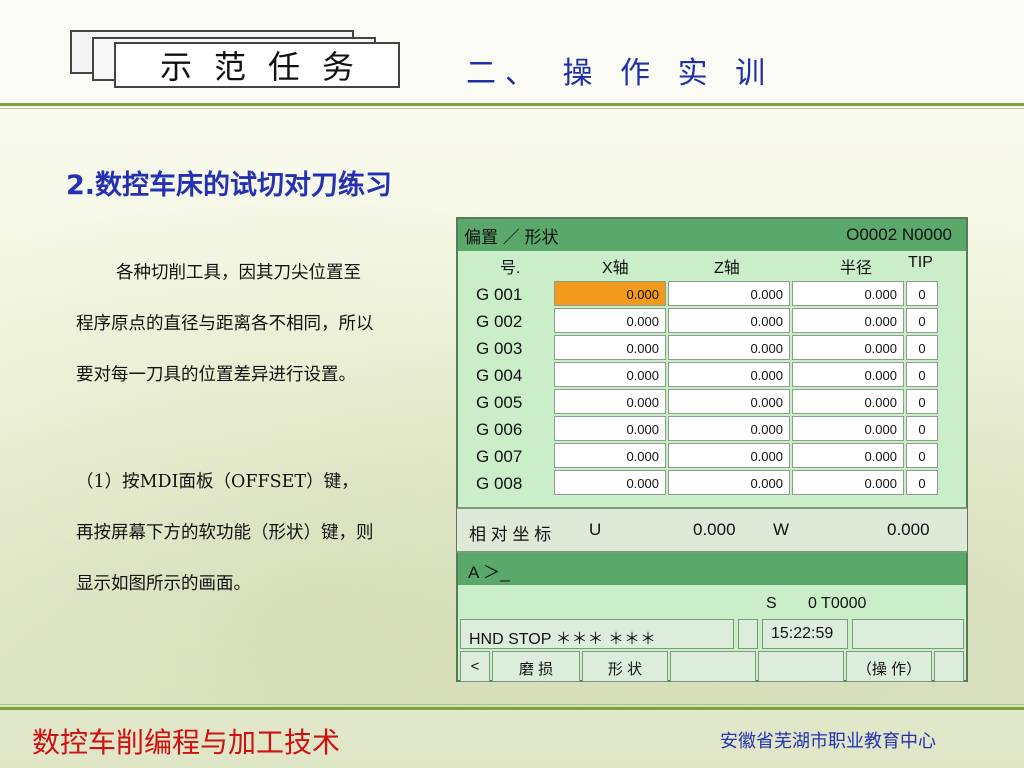 This screenshot has height=768, width=1024. Describe the element at coordinates (267, 67) in the screenshot. I see `task-badge-text: 示范任务` at that location.